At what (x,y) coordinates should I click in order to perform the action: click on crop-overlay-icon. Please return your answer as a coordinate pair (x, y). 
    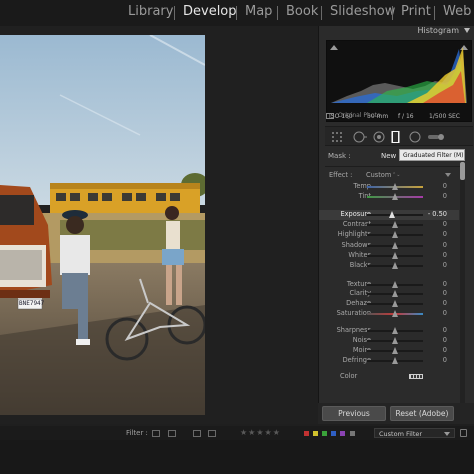
    Looking at the image, I should click on (337, 137).